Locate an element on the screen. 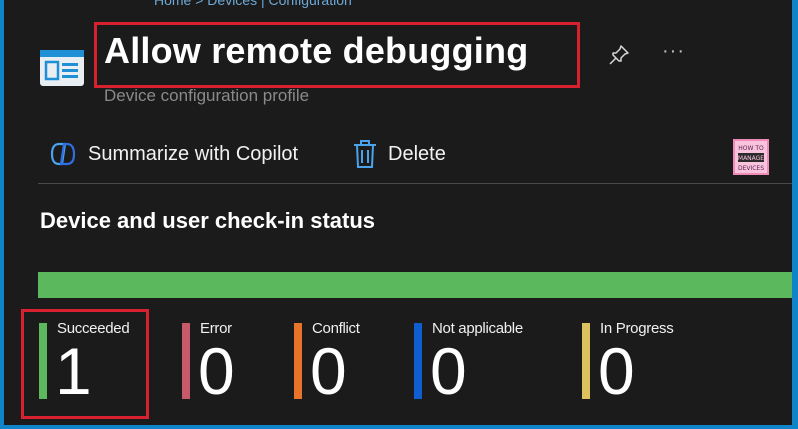 Image resolution: width=798 pixels, height=429 pixels. not-applicable-count: 0 is located at coordinates (448, 371).